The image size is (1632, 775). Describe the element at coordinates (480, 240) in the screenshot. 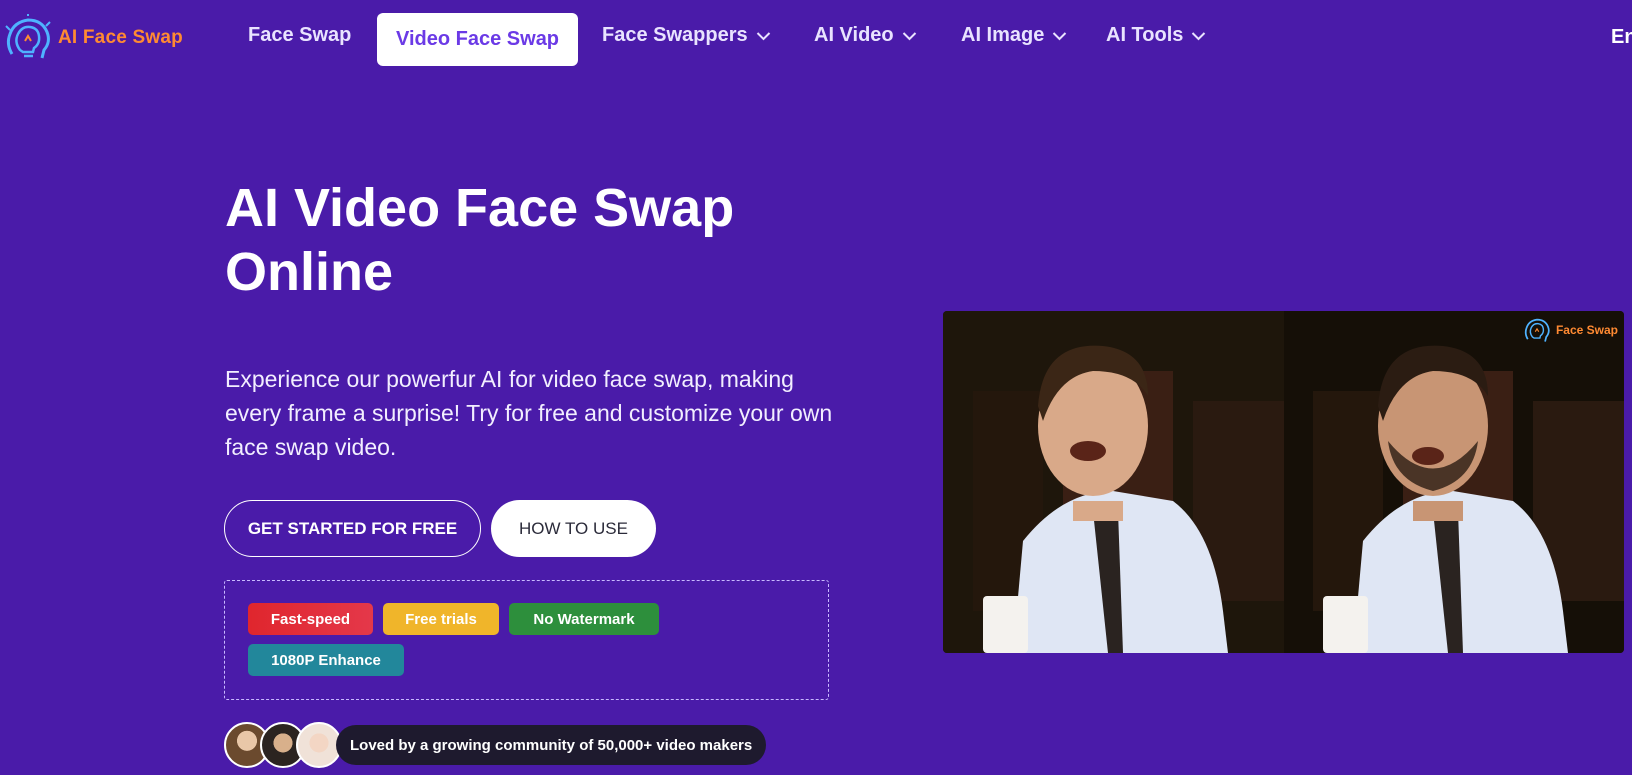

I see `page-title: AI Video Face Swap Online` at that location.